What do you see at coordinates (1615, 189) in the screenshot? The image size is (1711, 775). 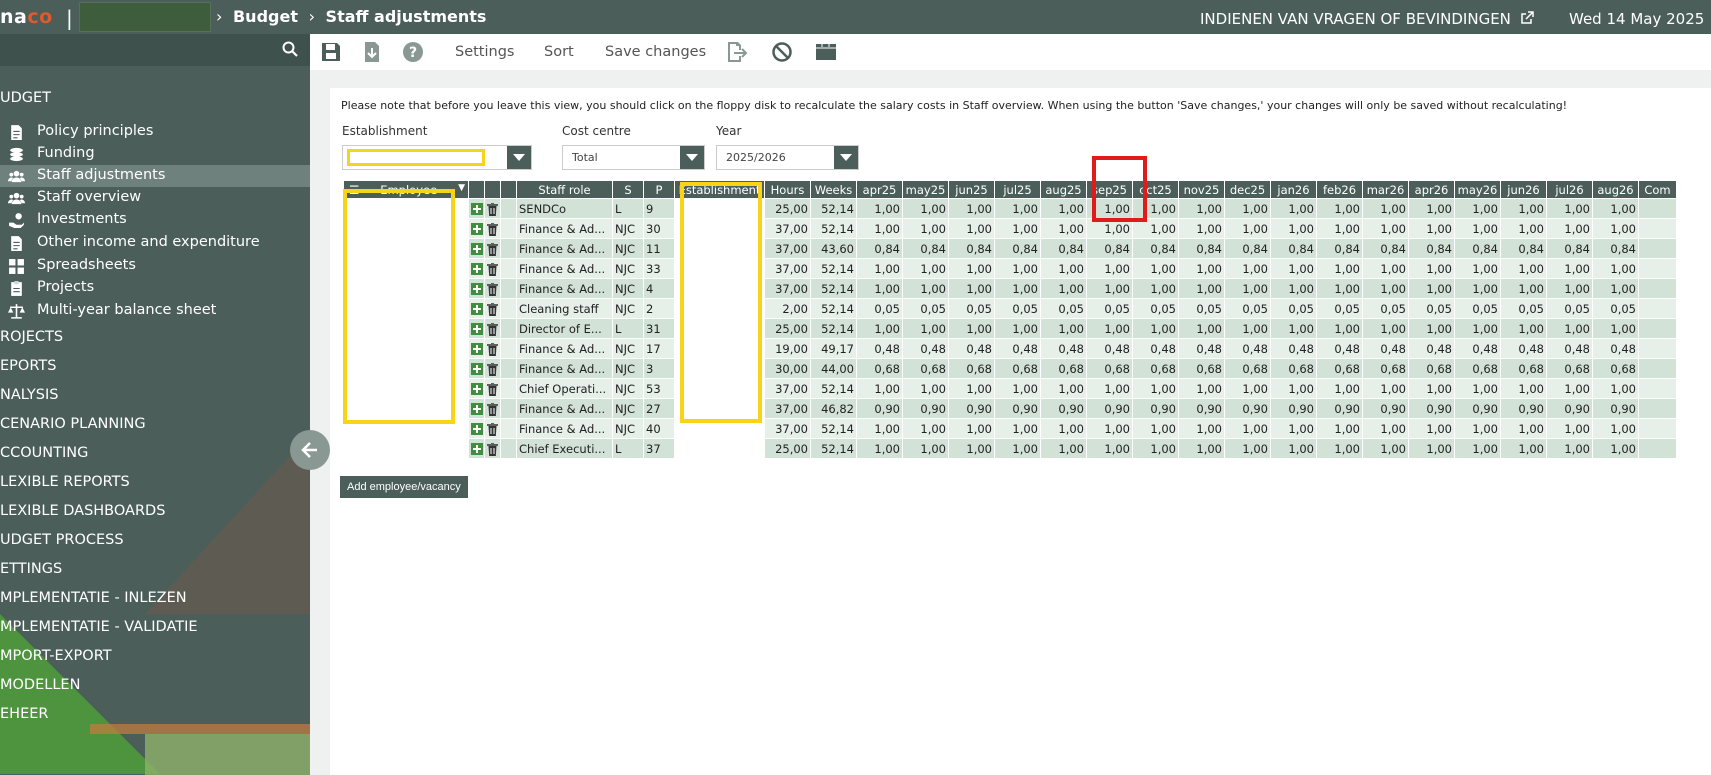 I see `month-column-header: aug26` at bounding box center [1615, 189].